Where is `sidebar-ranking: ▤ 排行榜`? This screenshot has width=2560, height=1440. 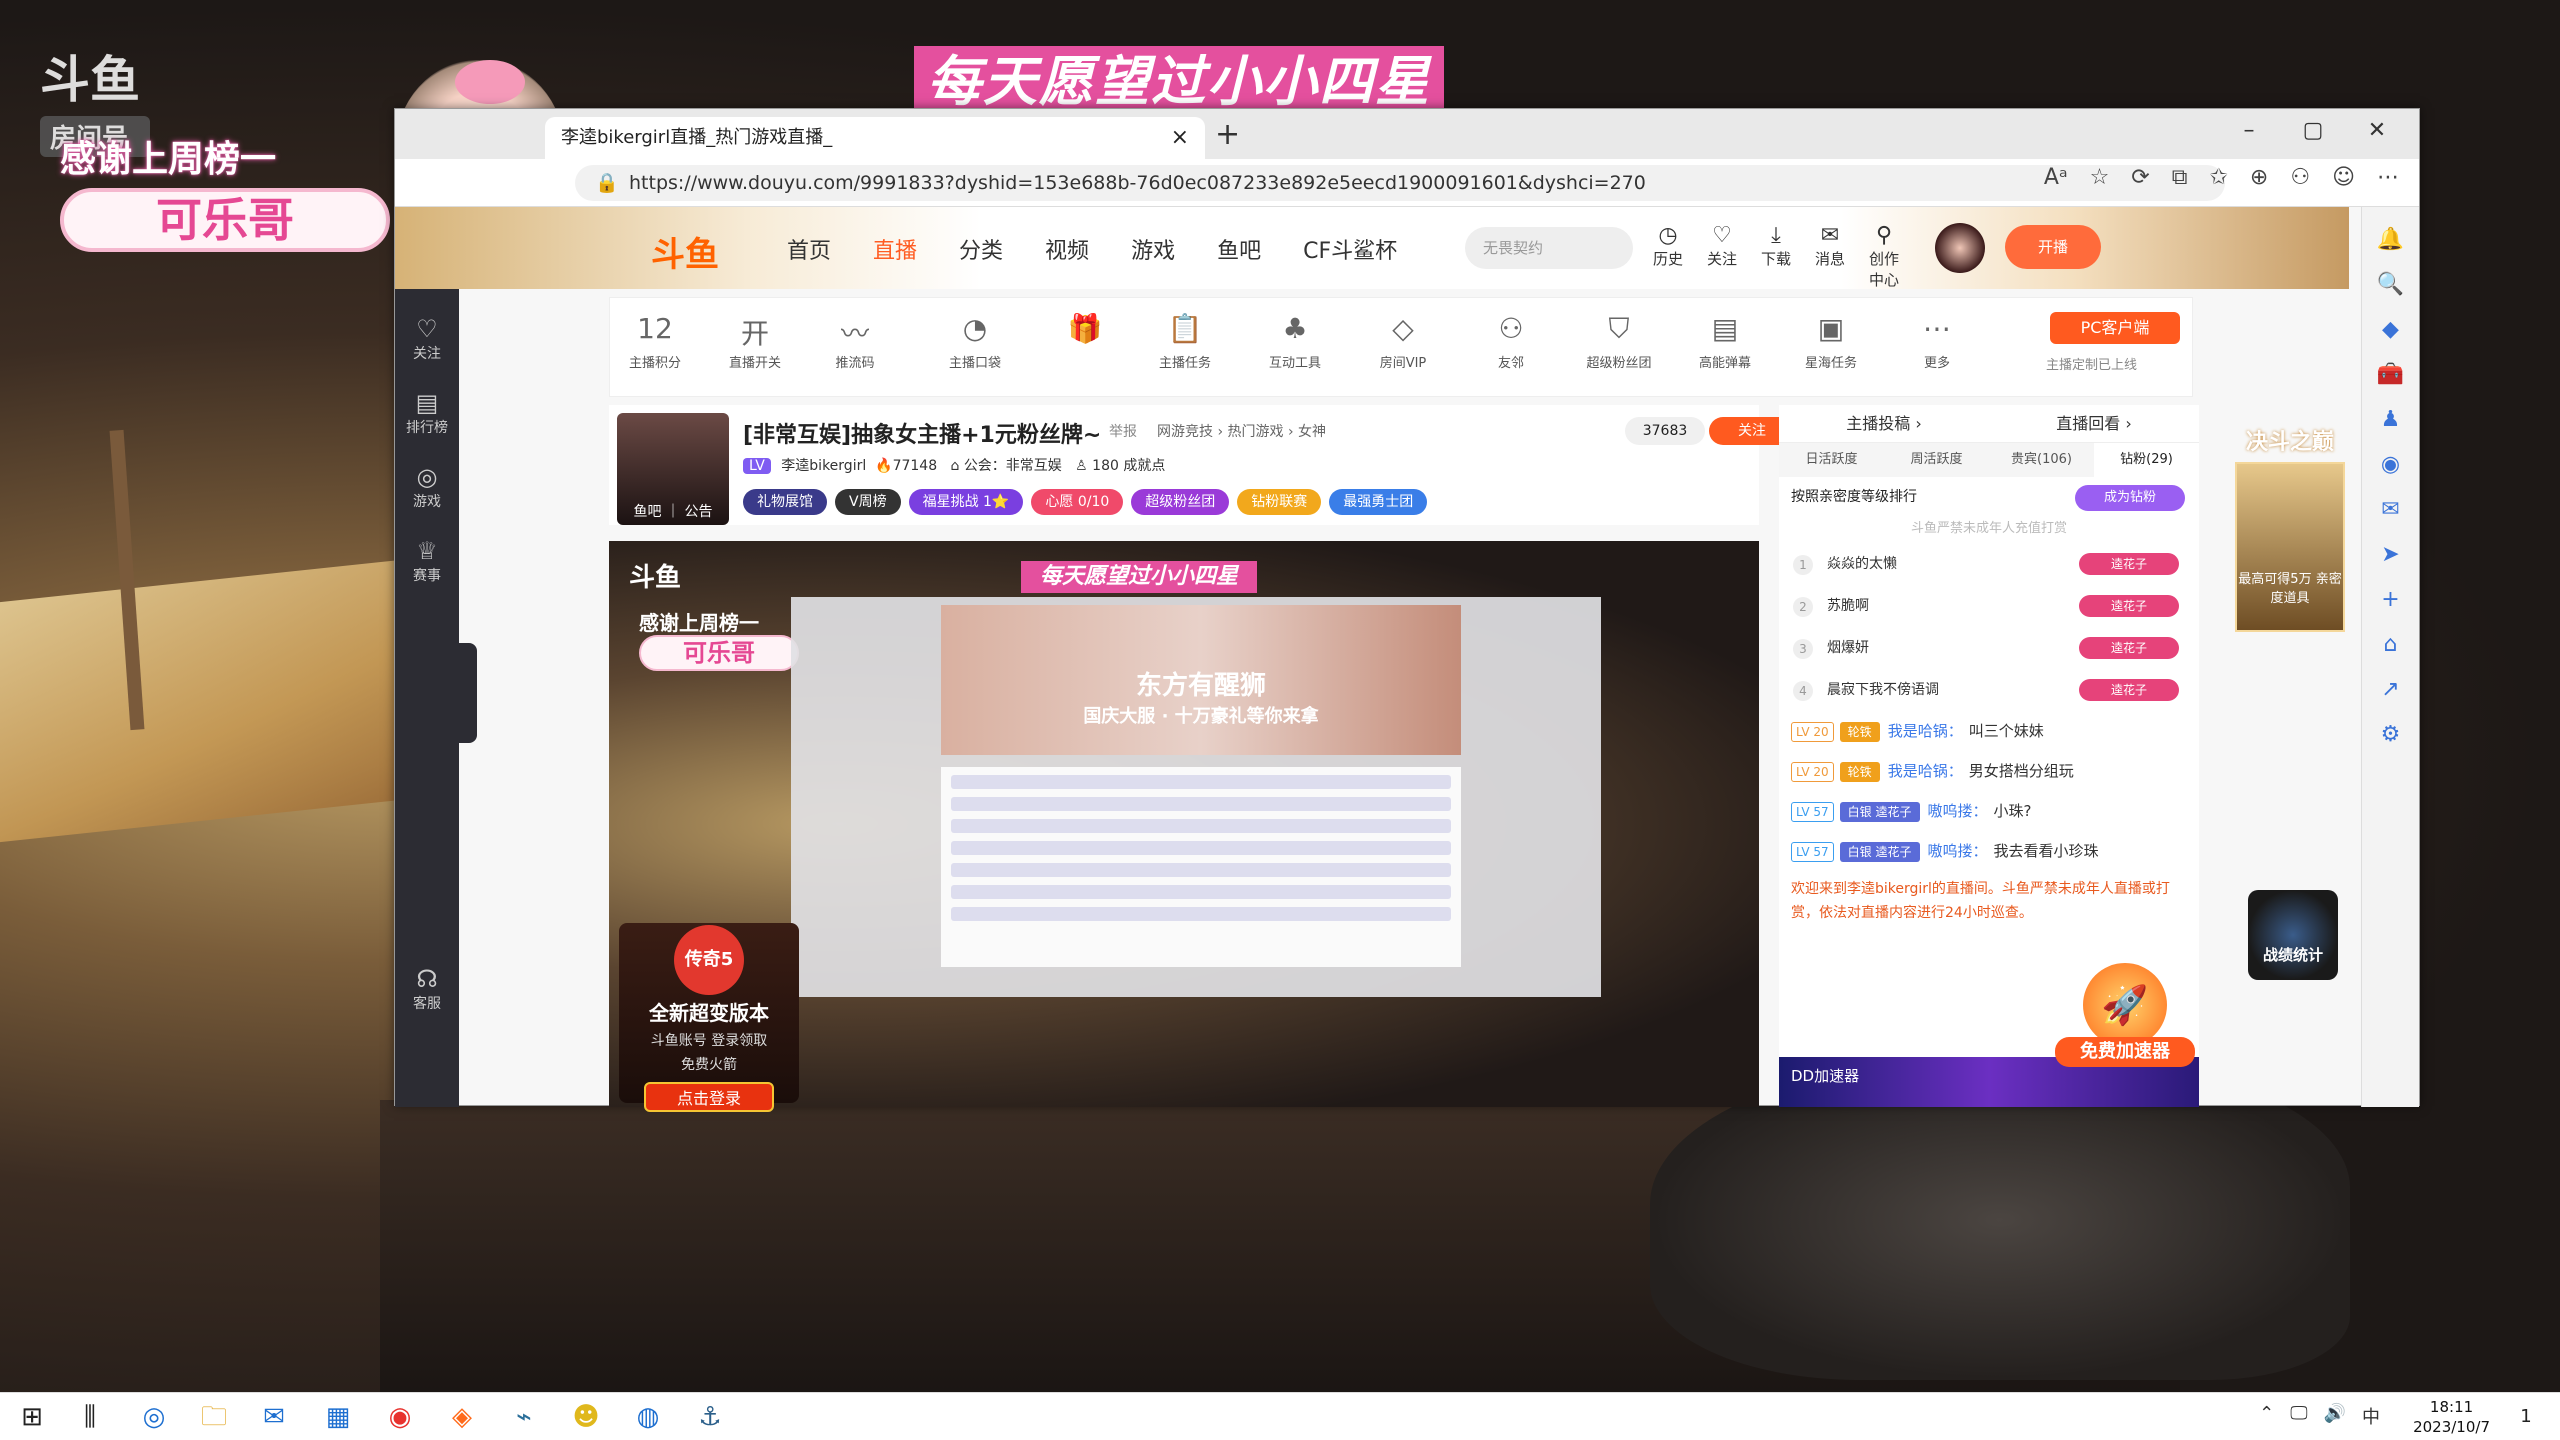
sidebar-ranking: ▤ 排行榜 is located at coordinates (427, 413).